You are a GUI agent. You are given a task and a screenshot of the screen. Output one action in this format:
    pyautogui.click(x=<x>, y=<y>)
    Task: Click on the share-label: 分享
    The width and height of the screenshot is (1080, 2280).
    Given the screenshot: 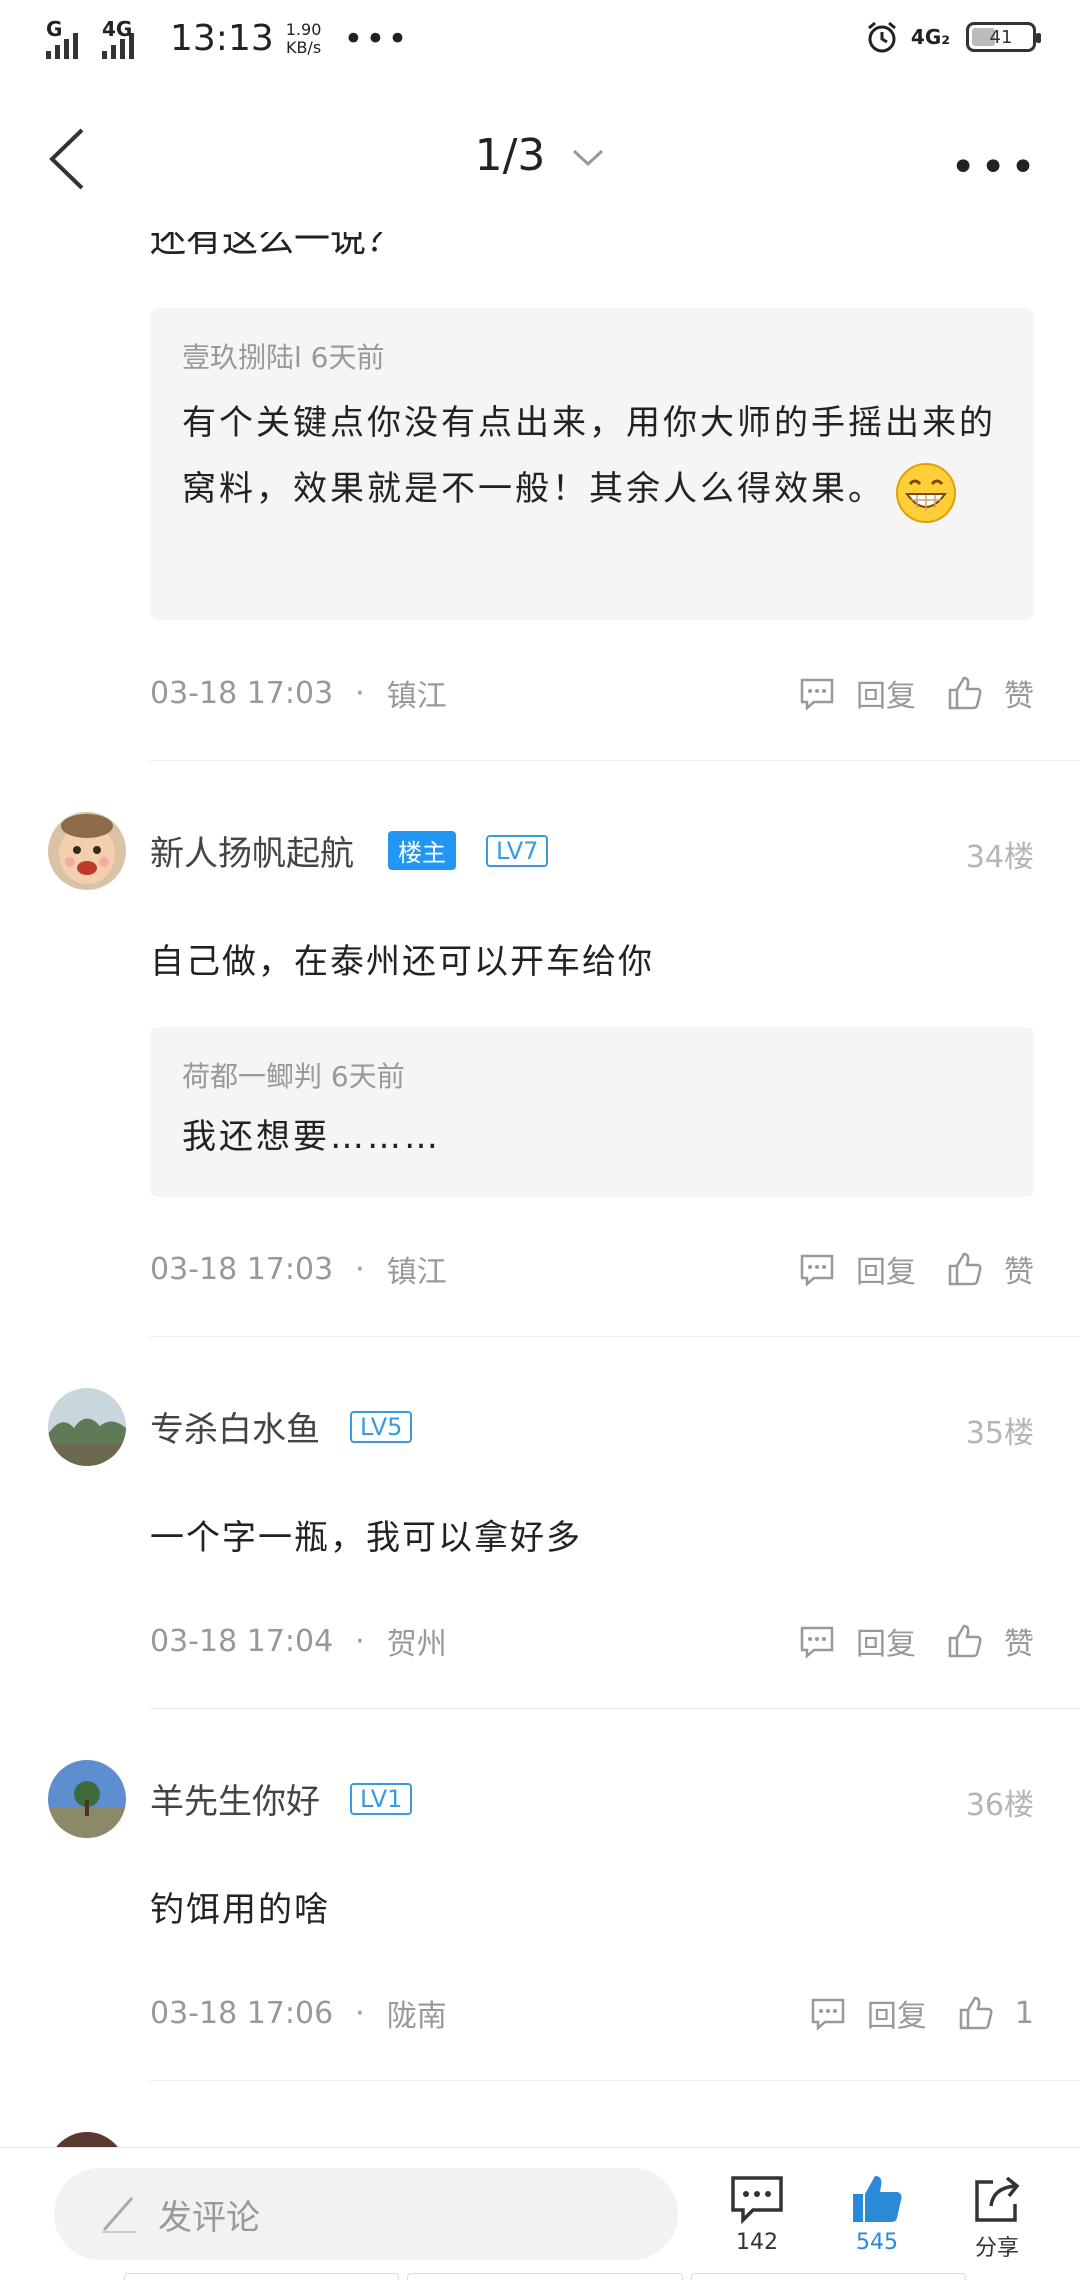 What is the action you would take?
    pyautogui.click(x=996, y=2248)
    